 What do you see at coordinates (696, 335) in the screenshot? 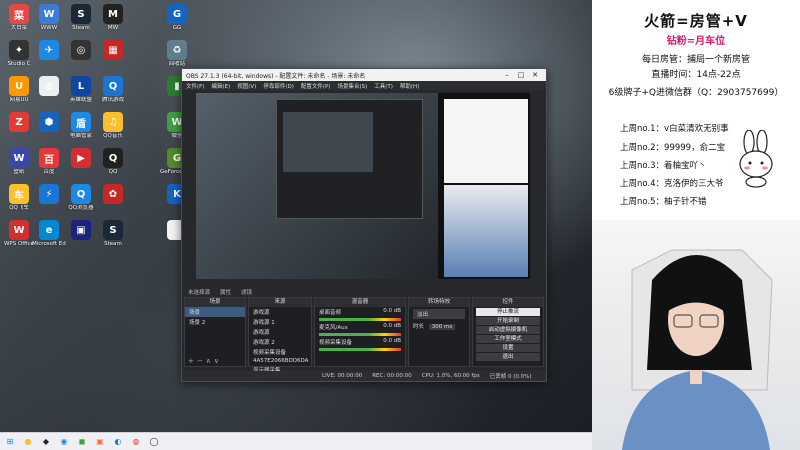
I see `webcam-feed` at bounding box center [696, 335].